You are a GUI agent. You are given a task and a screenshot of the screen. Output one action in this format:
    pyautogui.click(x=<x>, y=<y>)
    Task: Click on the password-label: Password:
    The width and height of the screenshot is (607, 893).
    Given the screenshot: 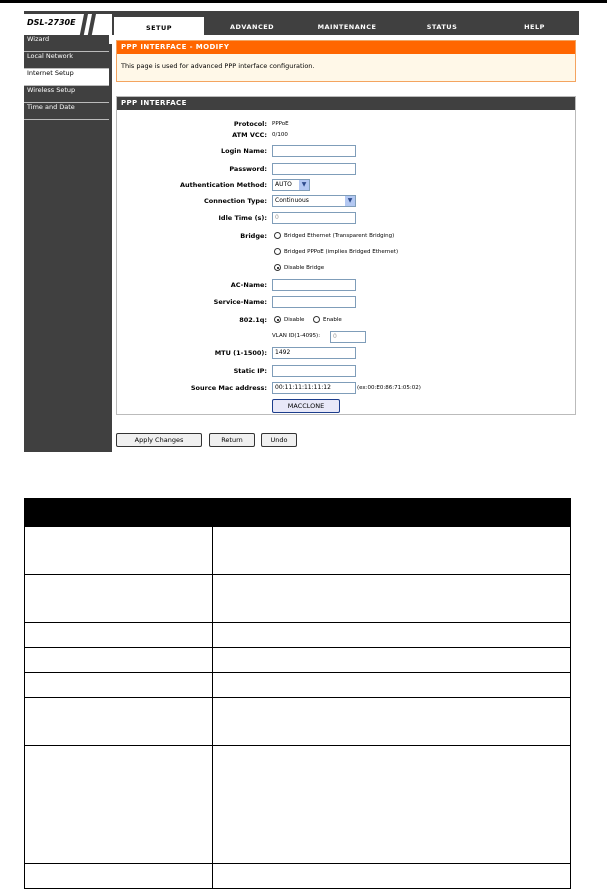 What is the action you would take?
    pyautogui.click(x=248, y=169)
    